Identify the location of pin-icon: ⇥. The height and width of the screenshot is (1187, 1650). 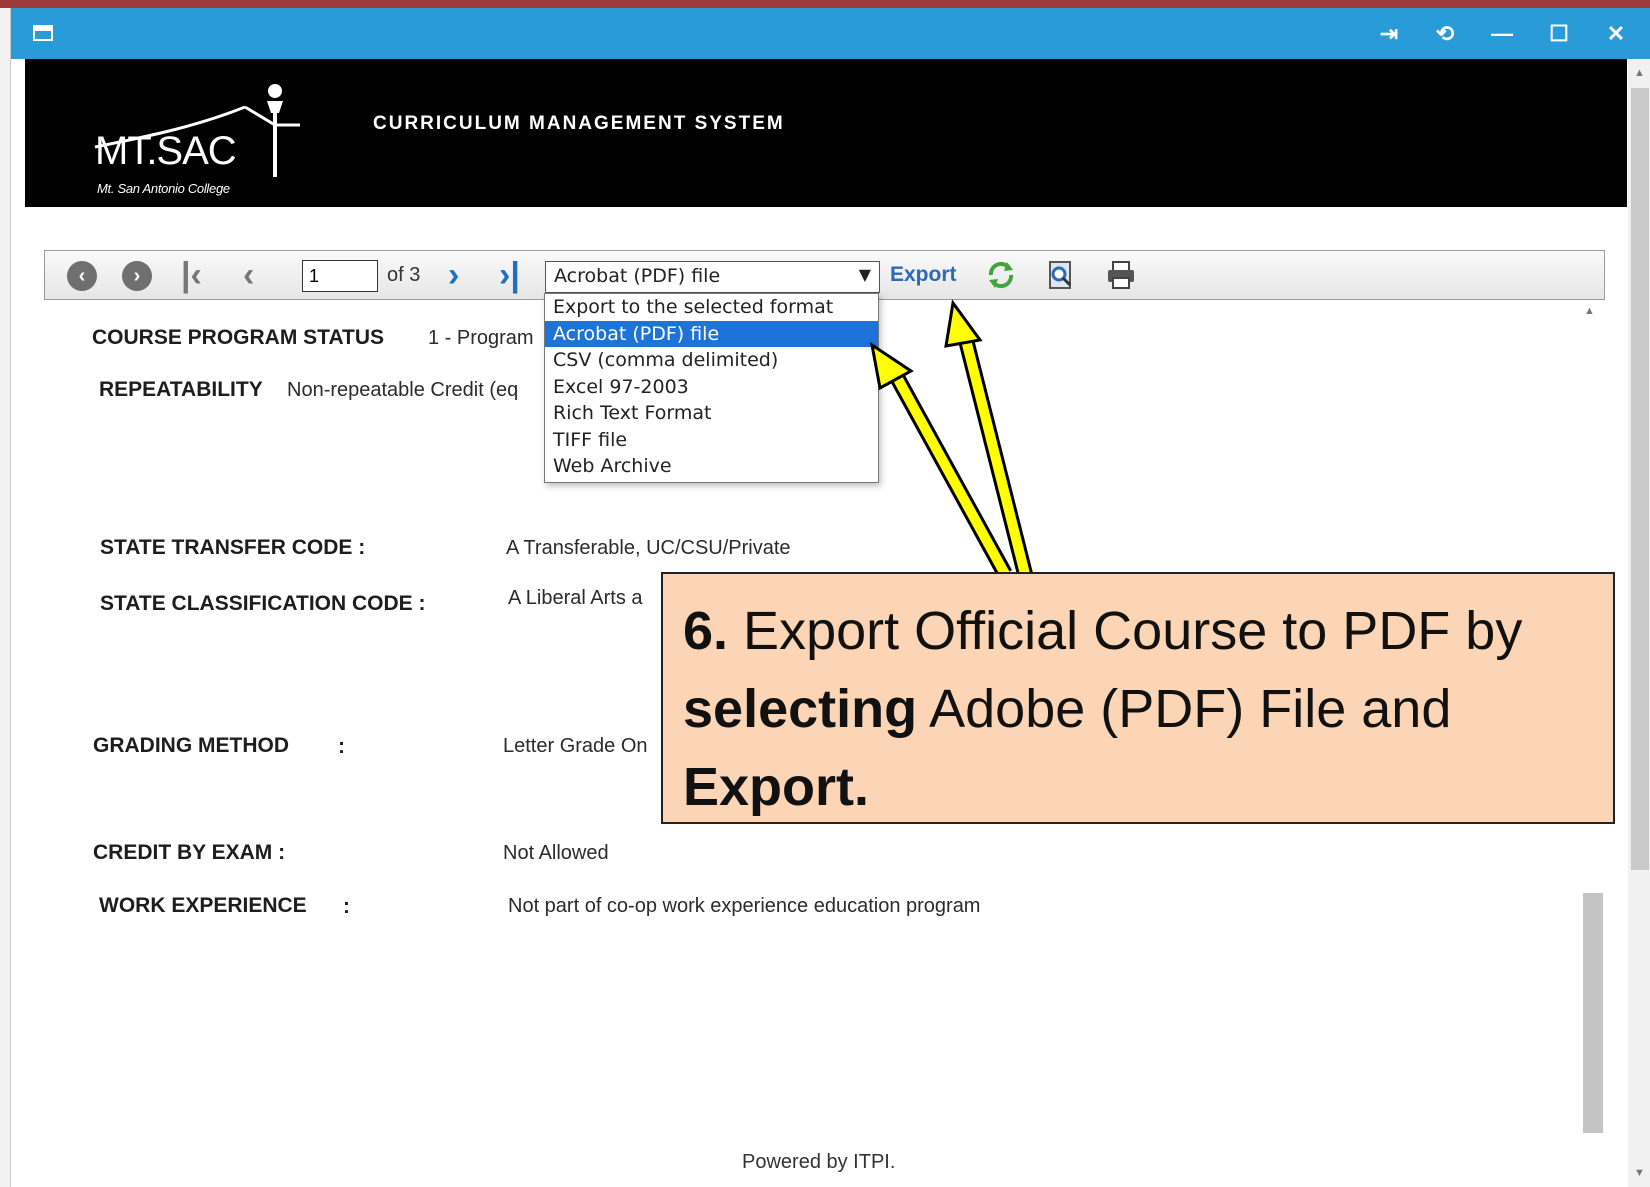
(1389, 34).